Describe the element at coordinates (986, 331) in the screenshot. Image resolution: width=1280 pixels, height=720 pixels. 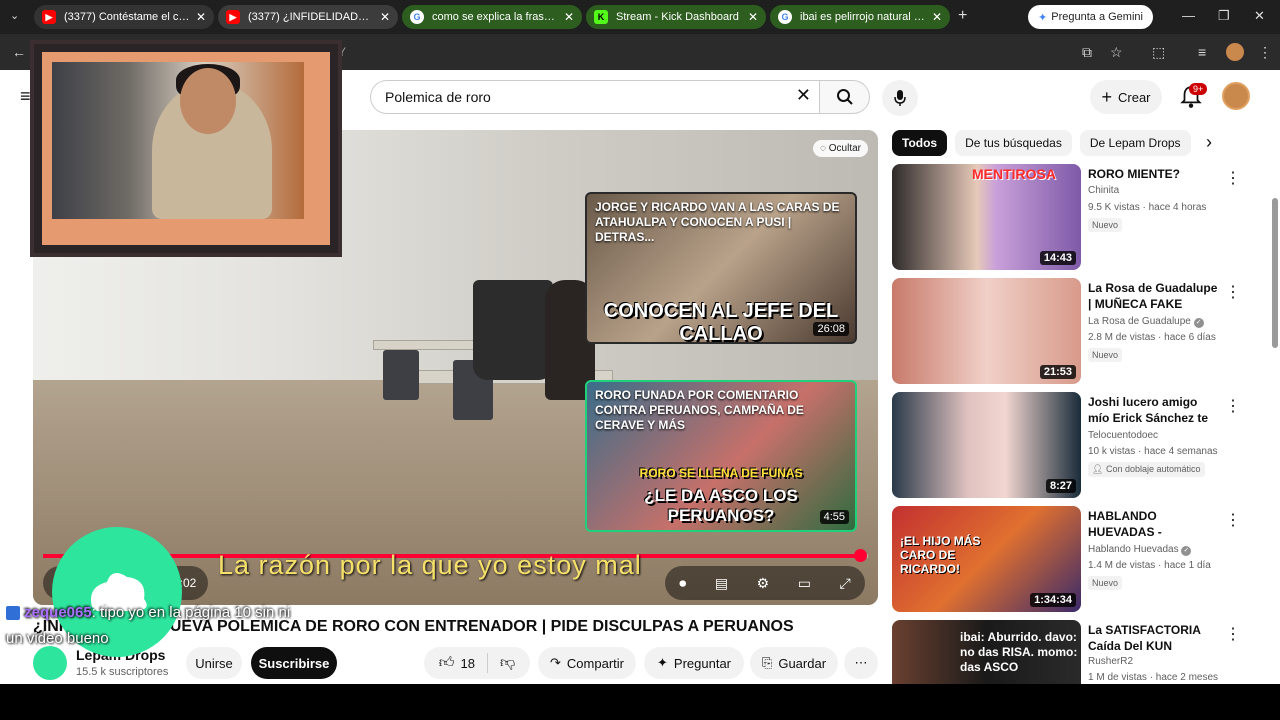
I see `video-thumbnail: 21:53` at that location.